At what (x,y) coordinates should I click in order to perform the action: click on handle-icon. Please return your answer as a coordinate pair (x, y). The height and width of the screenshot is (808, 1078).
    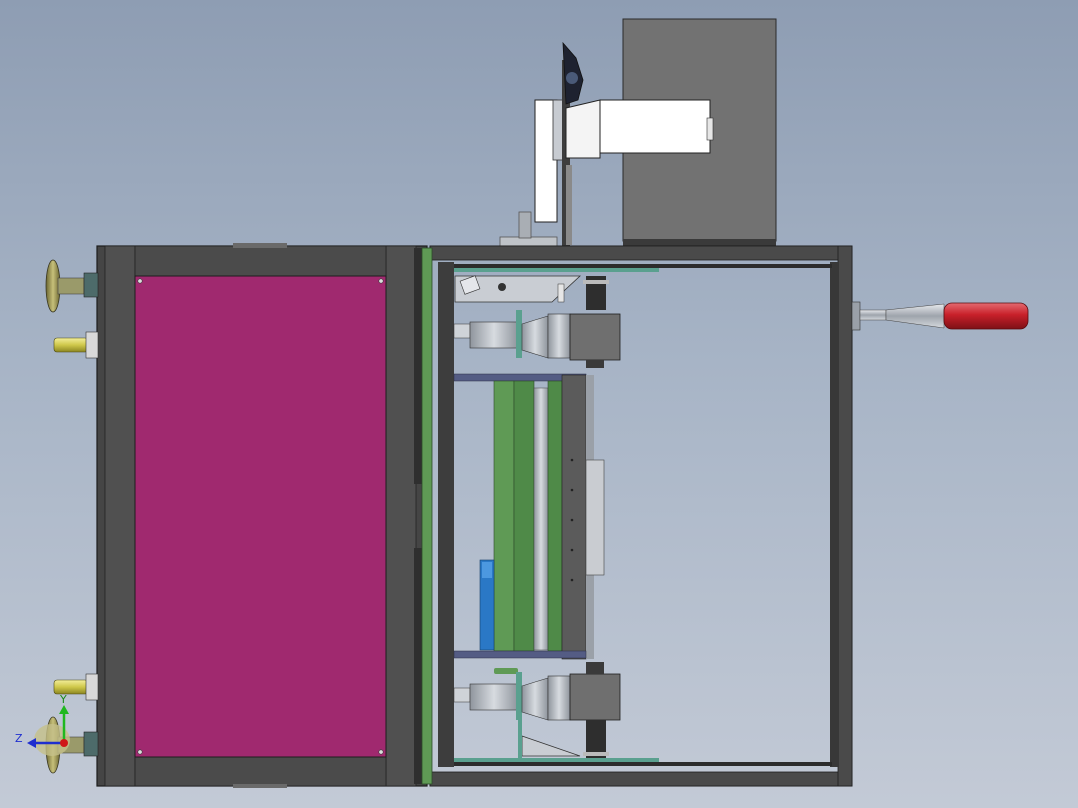
    Looking at the image, I should click on (940, 316).